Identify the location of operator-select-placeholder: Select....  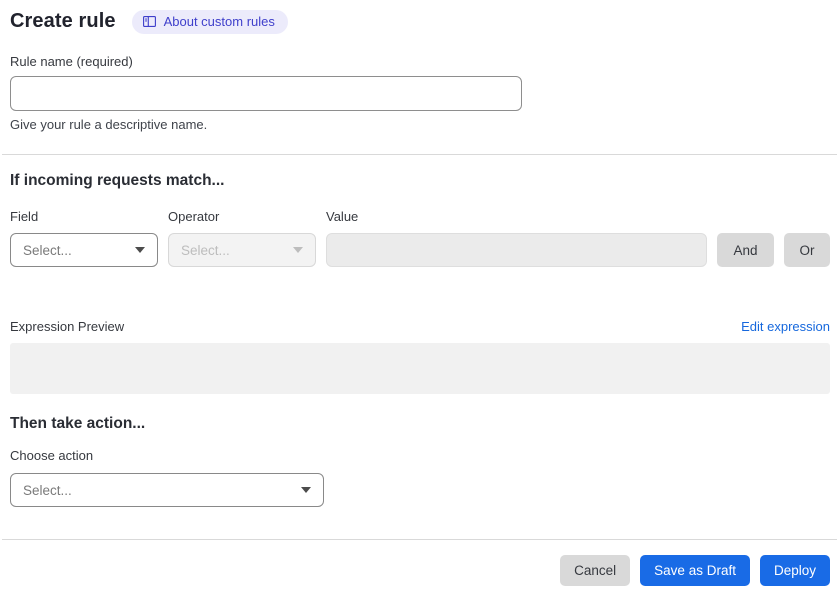
(205, 250).